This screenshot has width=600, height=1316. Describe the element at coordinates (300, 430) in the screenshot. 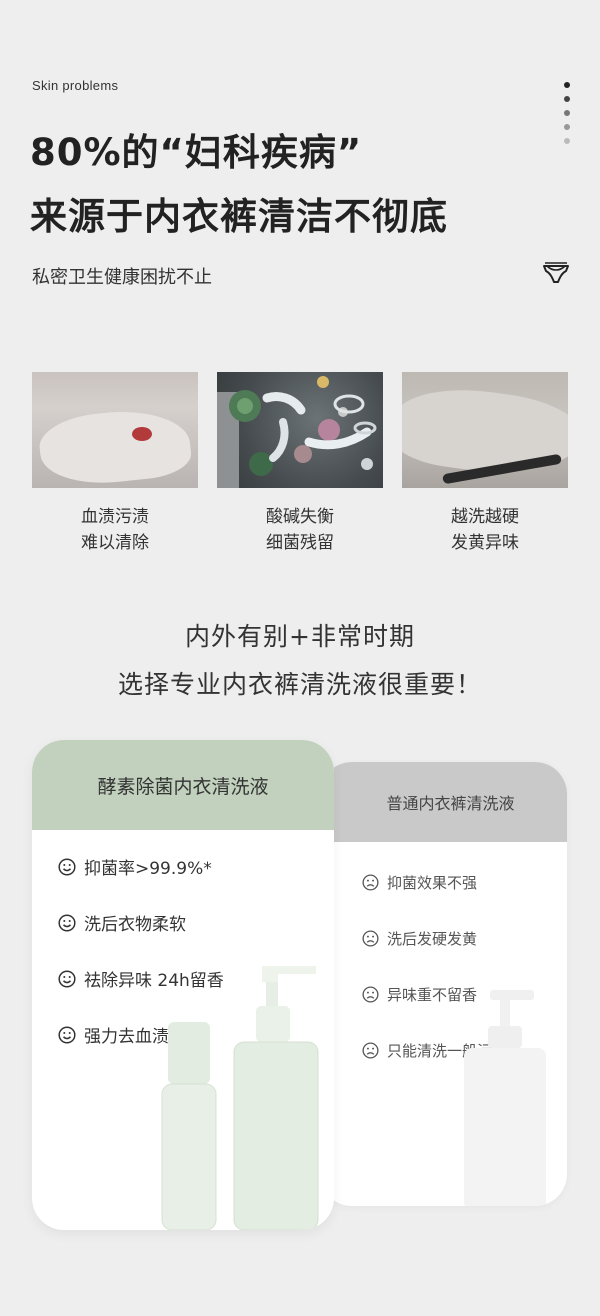

I see `bacteria-image` at that location.